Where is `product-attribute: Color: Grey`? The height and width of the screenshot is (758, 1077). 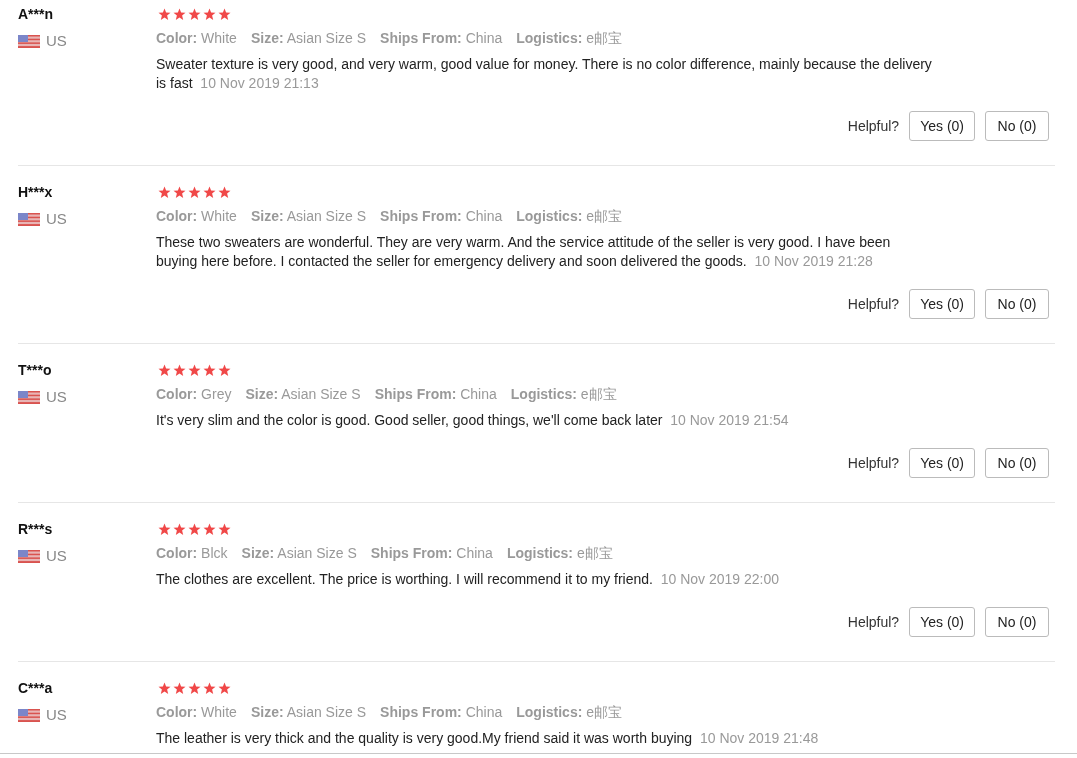
product-attribute: Color: Grey is located at coordinates (194, 394).